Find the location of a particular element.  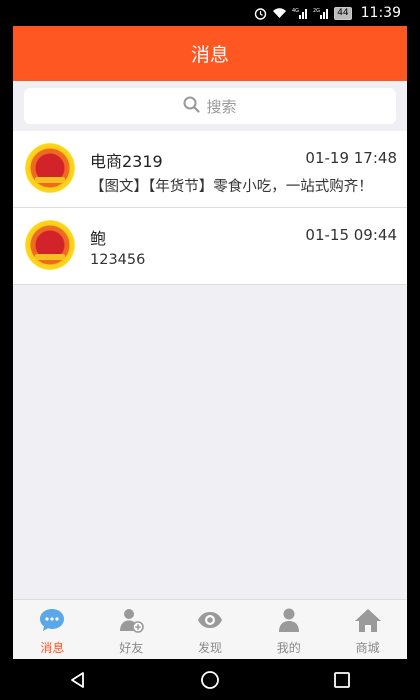

signal-icon-2: 2G is located at coordinates (321, 13).